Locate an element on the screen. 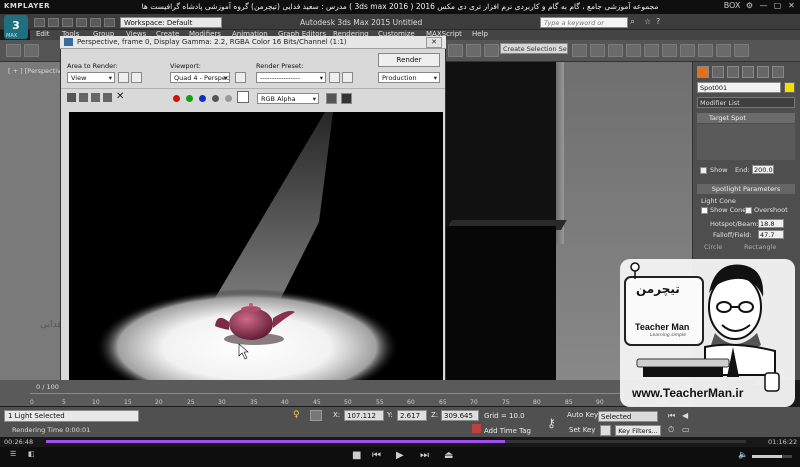  lock-selection-icon: ♀ is located at coordinates (296, 415).